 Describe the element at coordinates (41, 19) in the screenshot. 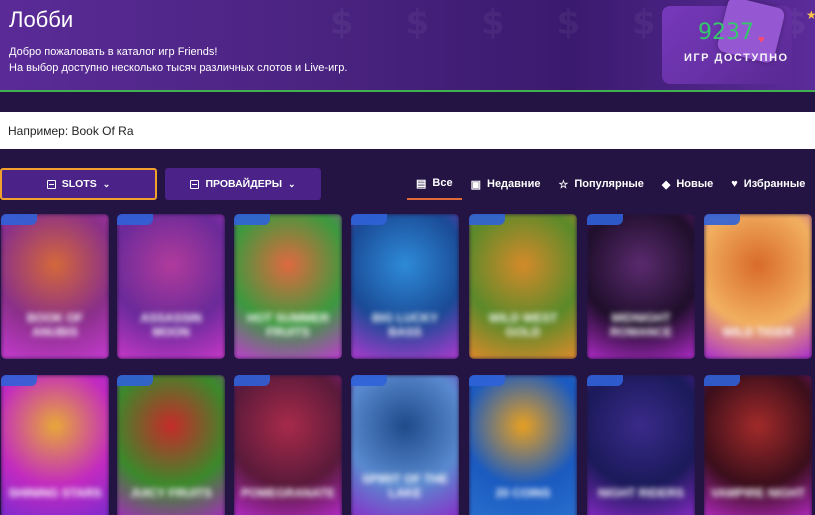

I see `page-title: Лобби` at that location.